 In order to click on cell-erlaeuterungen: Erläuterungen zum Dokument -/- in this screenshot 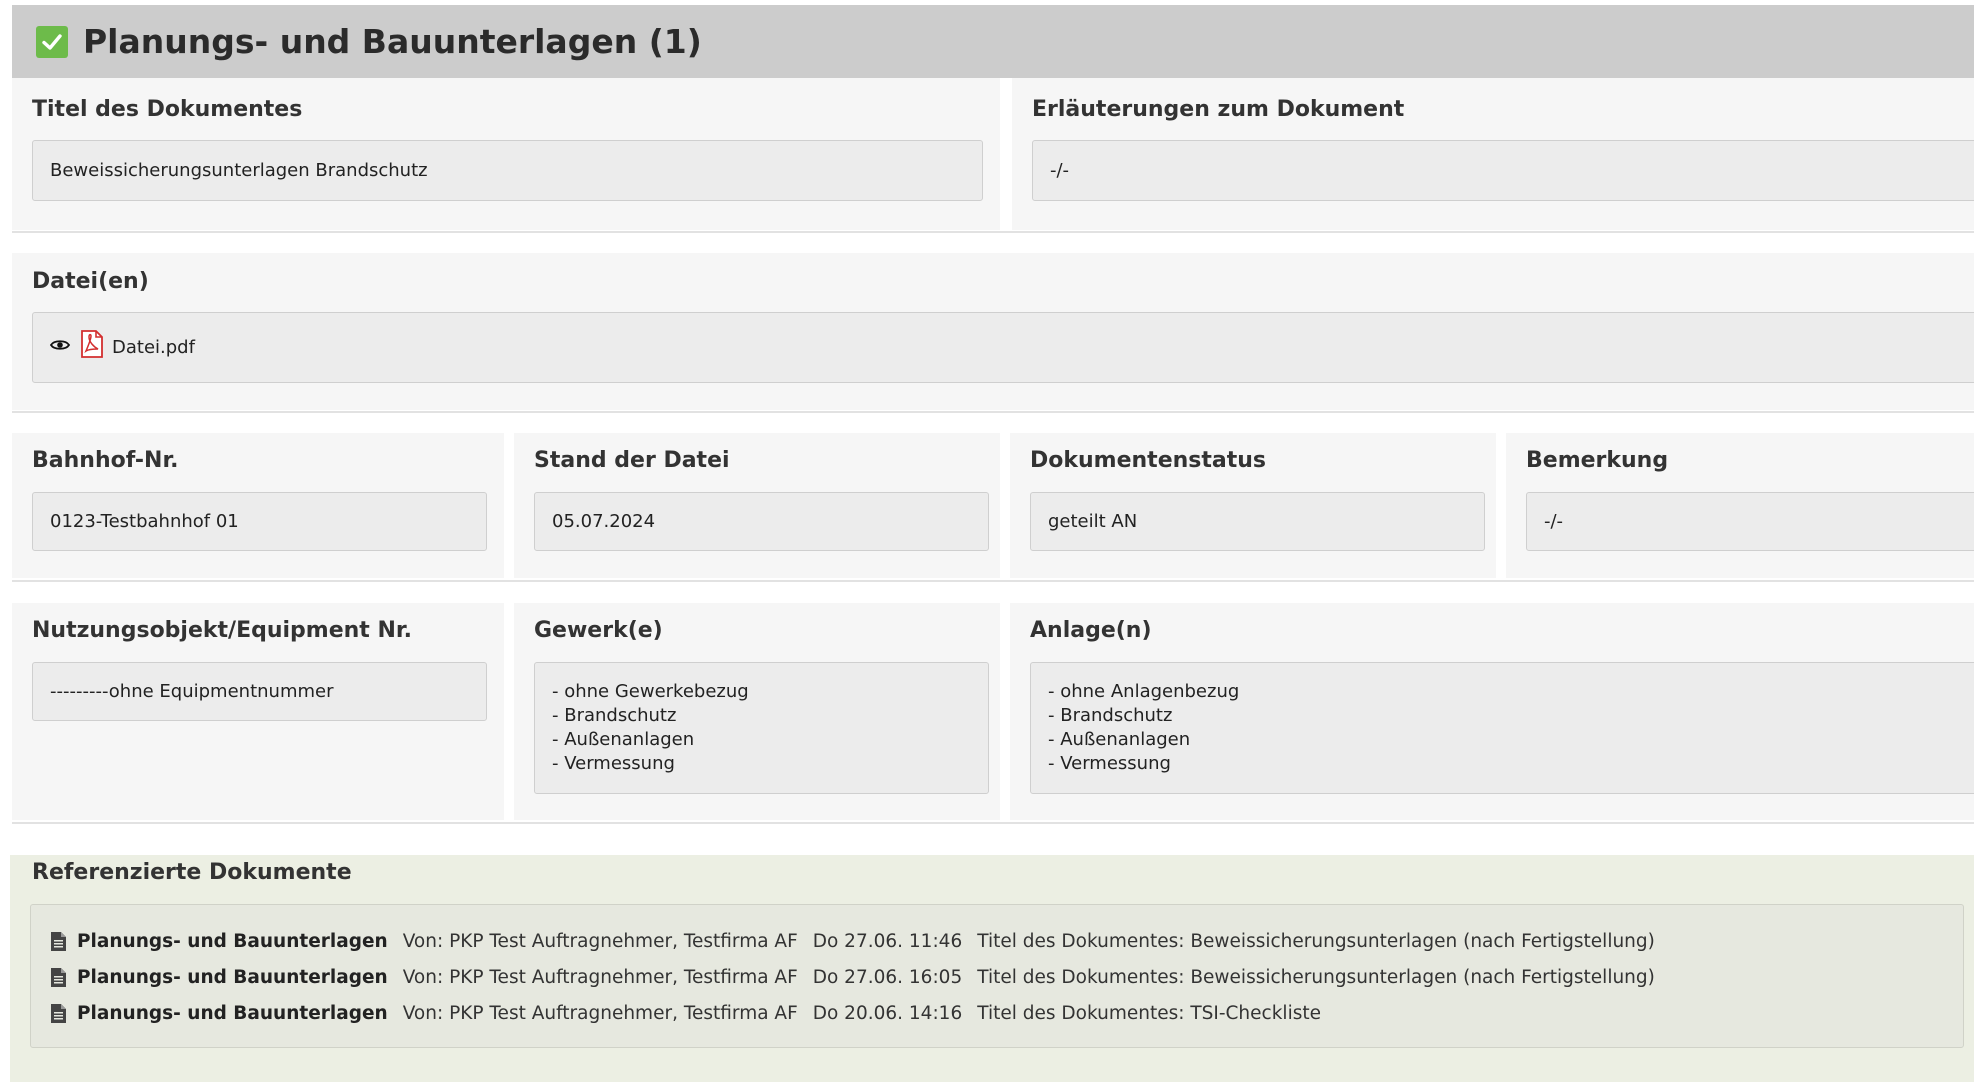, I will do `click(1493, 154)`.